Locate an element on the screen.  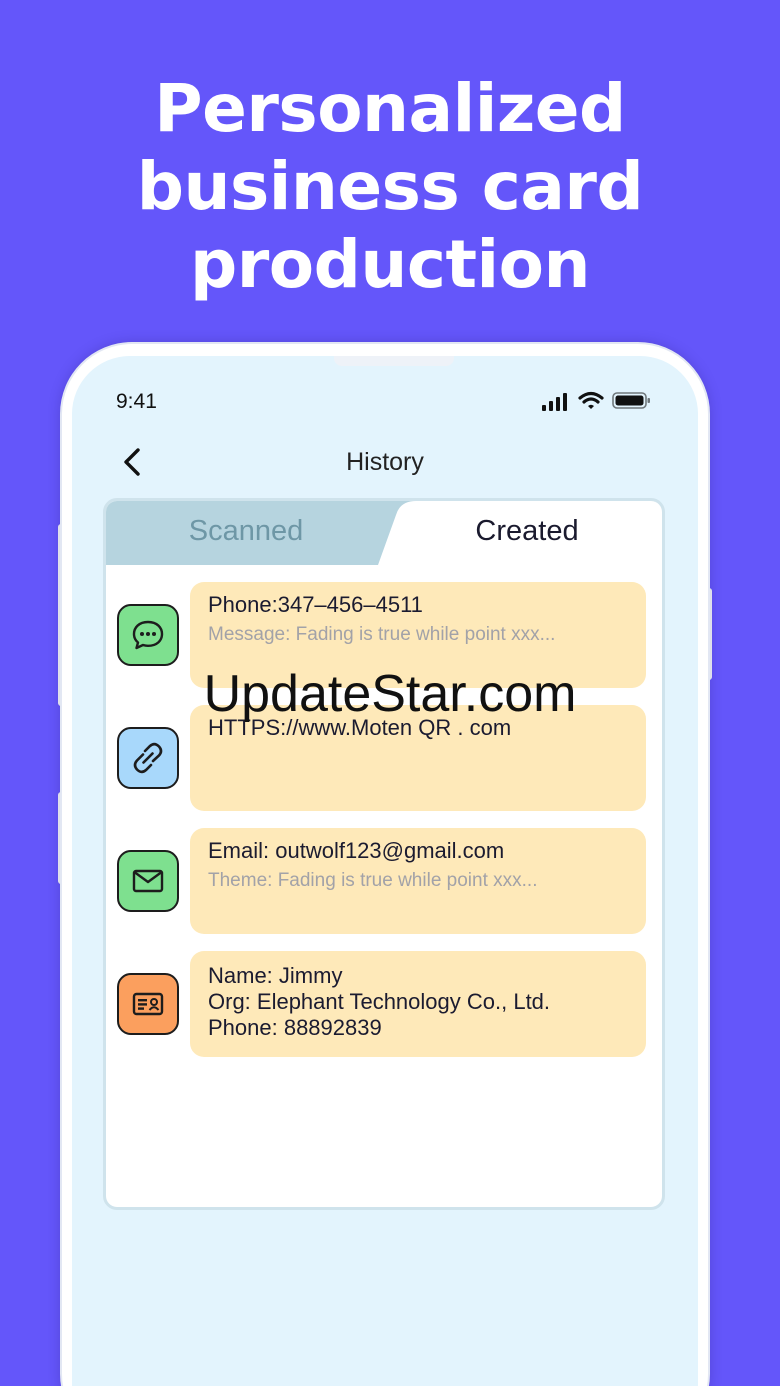
headline-line-2: business card is located at coordinates (390, 186).